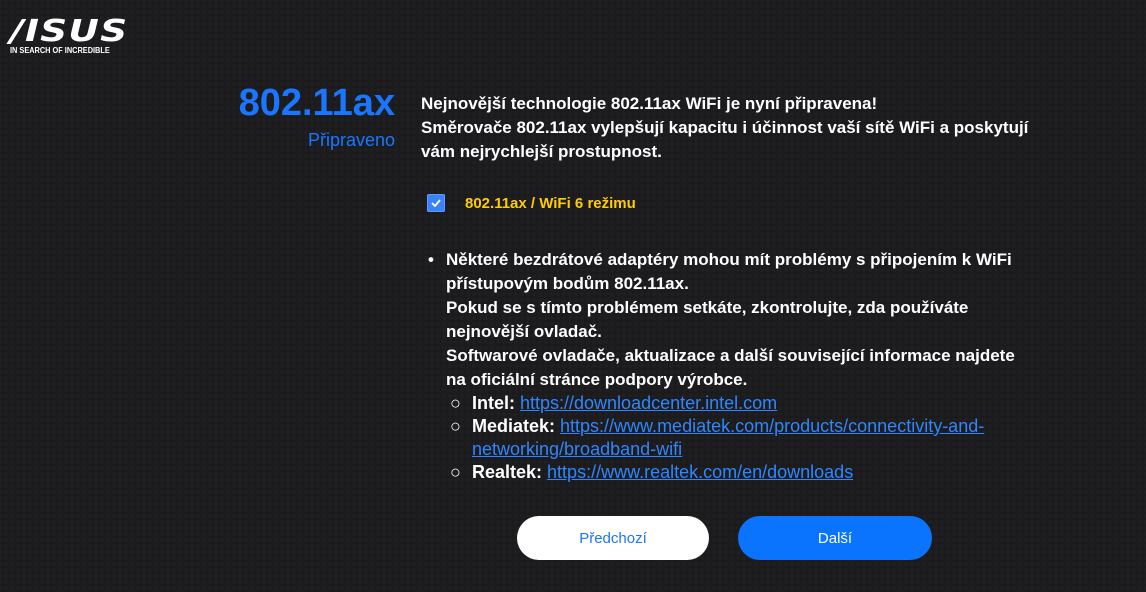 The width and height of the screenshot is (1146, 592). I want to click on logo-wordmark: /ISUS, so click(69, 31).